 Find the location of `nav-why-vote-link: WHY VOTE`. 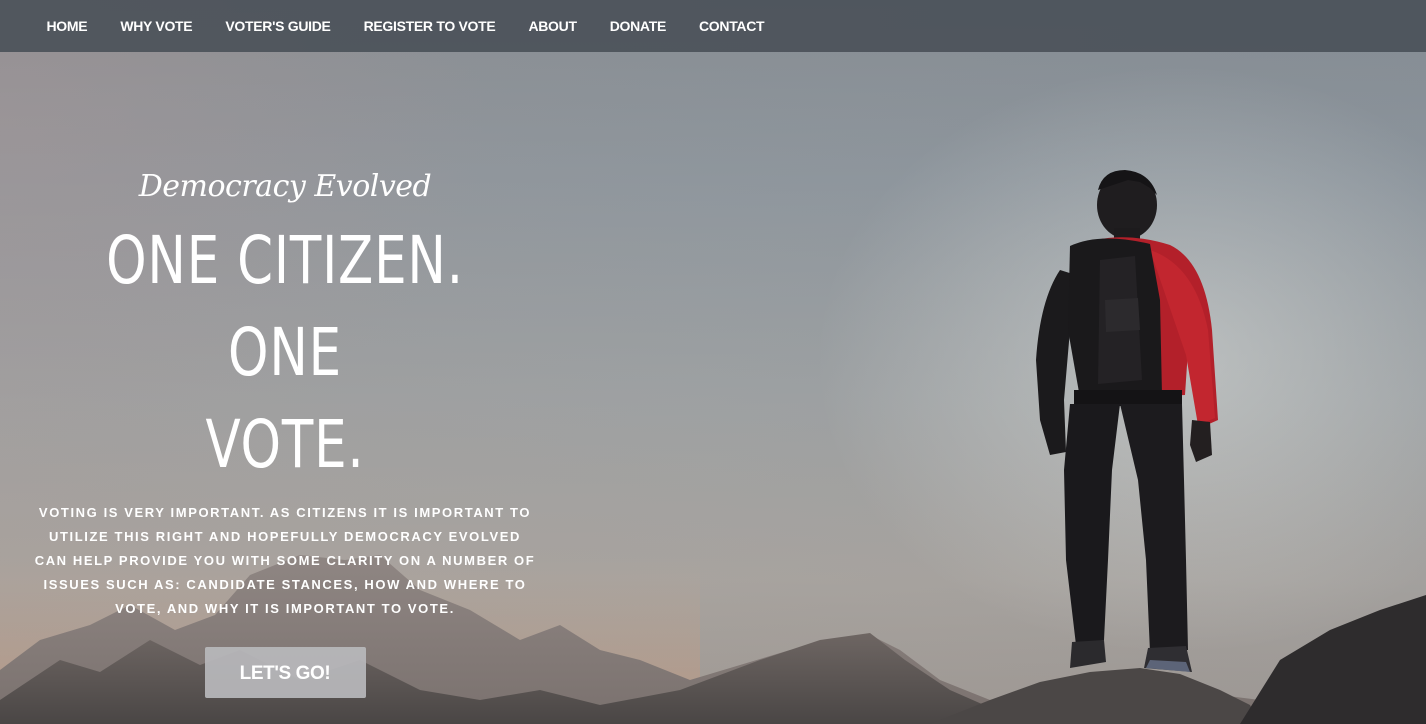

nav-why-vote-link: WHY VOTE is located at coordinates (156, 26).